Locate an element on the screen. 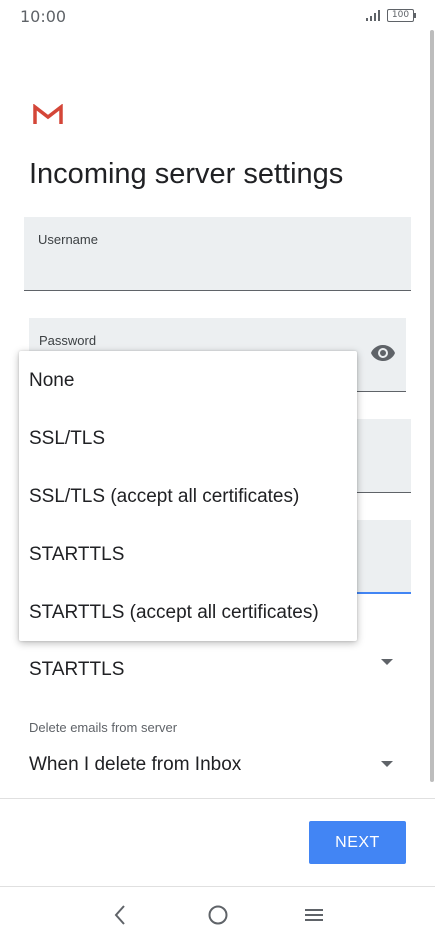 The width and height of the screenshot is (435, 944). home-icon is located at coordinates (218, 915).